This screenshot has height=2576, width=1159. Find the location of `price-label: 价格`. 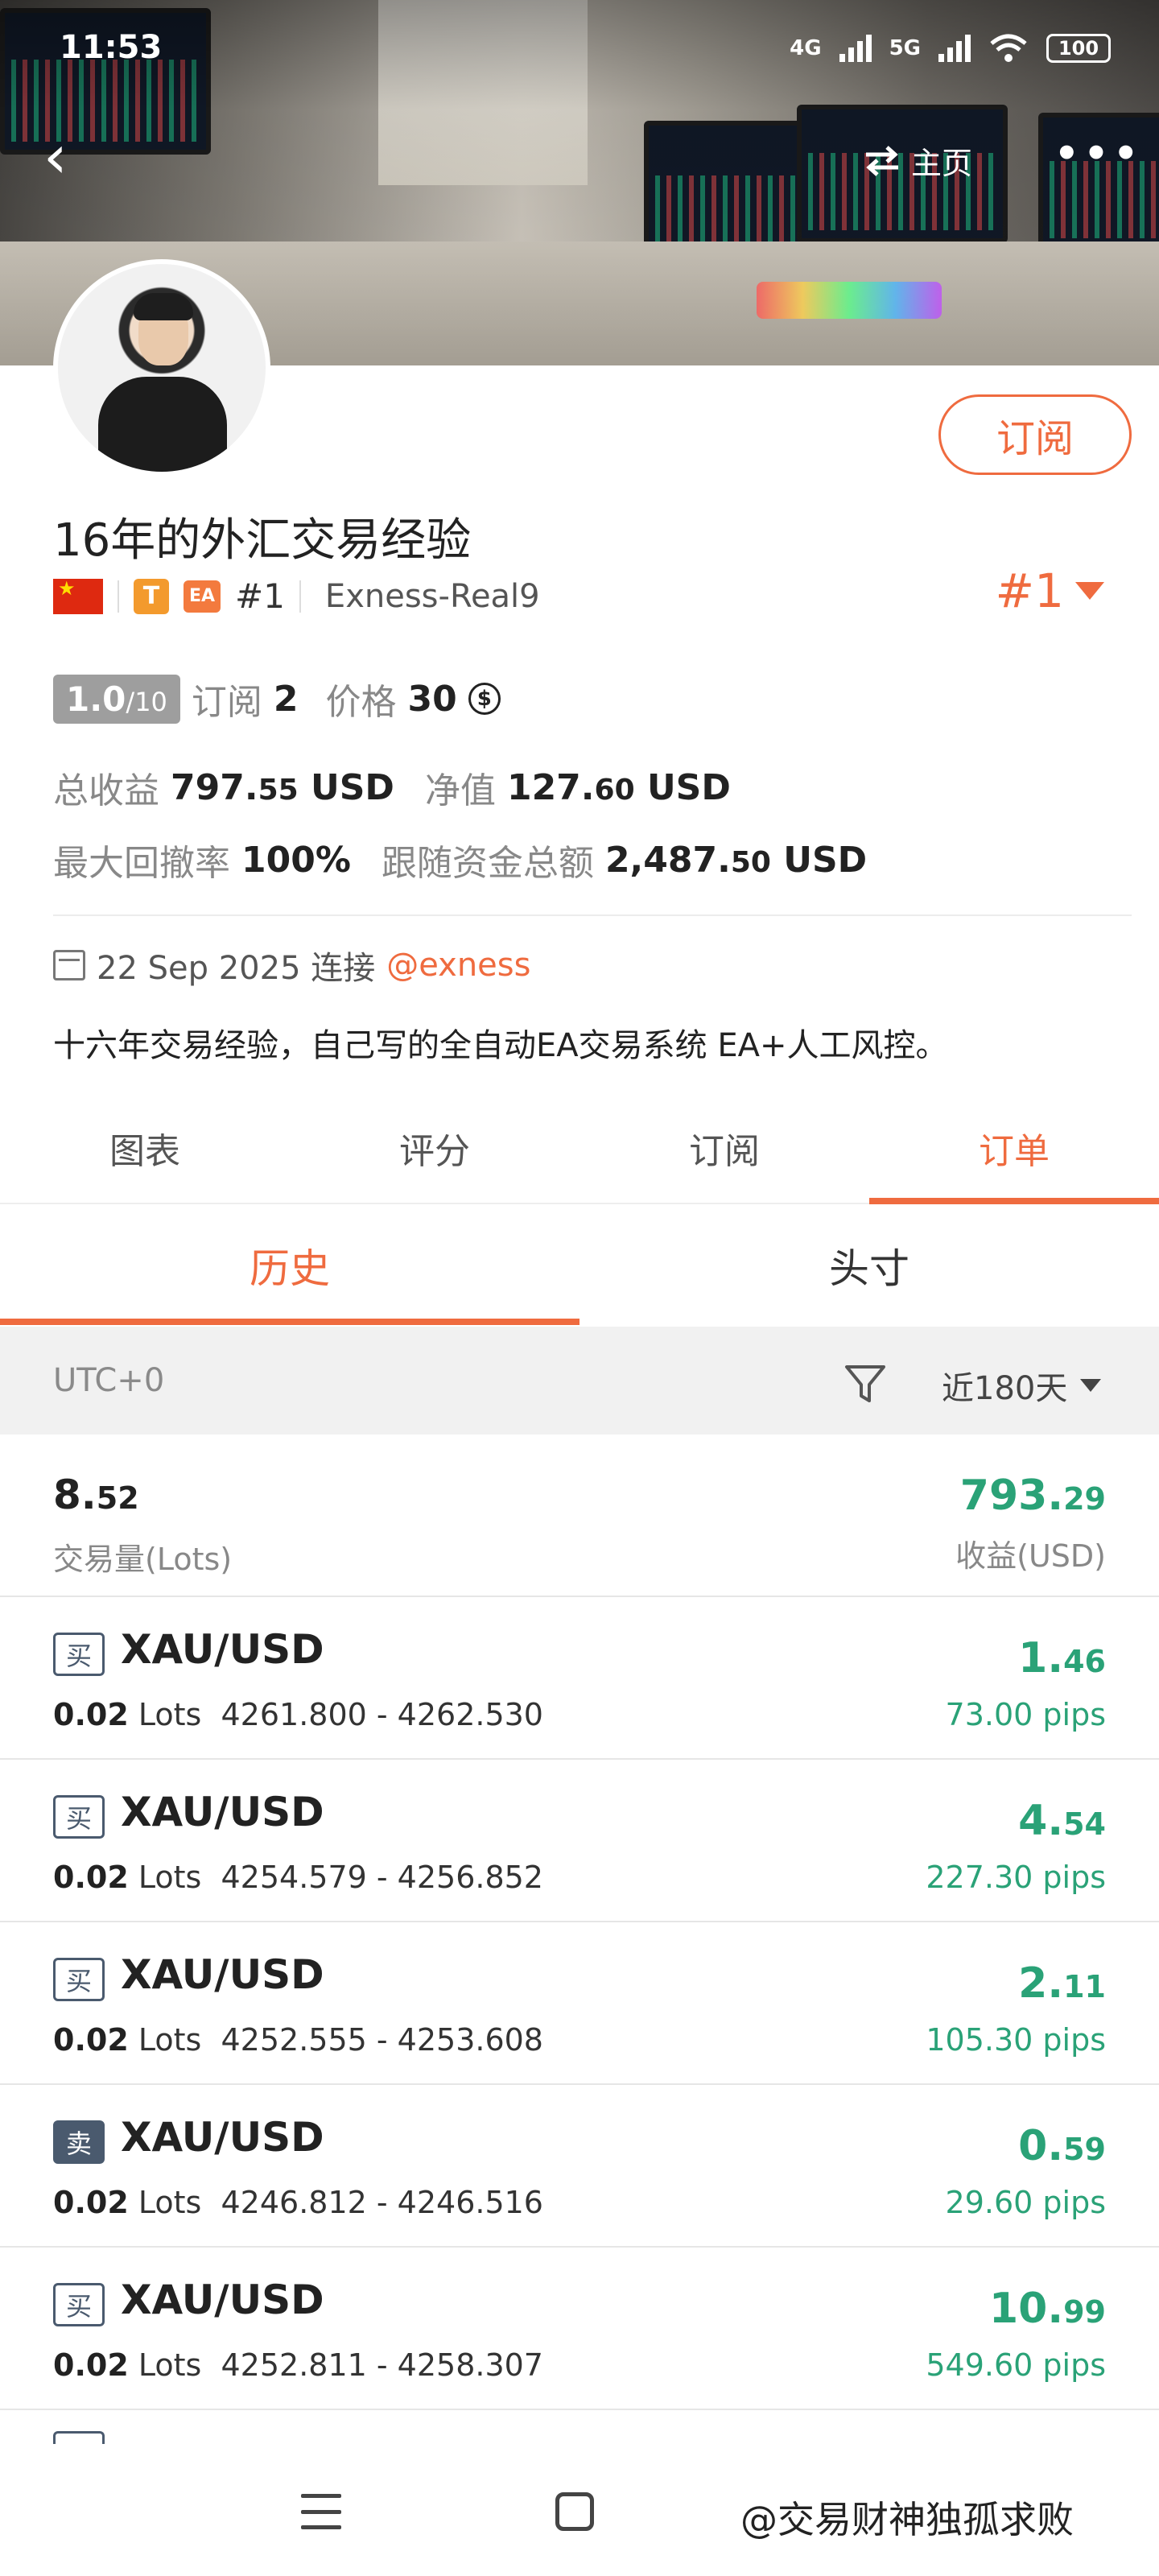

price-label: 价格 is located at coordinates (361, 702).